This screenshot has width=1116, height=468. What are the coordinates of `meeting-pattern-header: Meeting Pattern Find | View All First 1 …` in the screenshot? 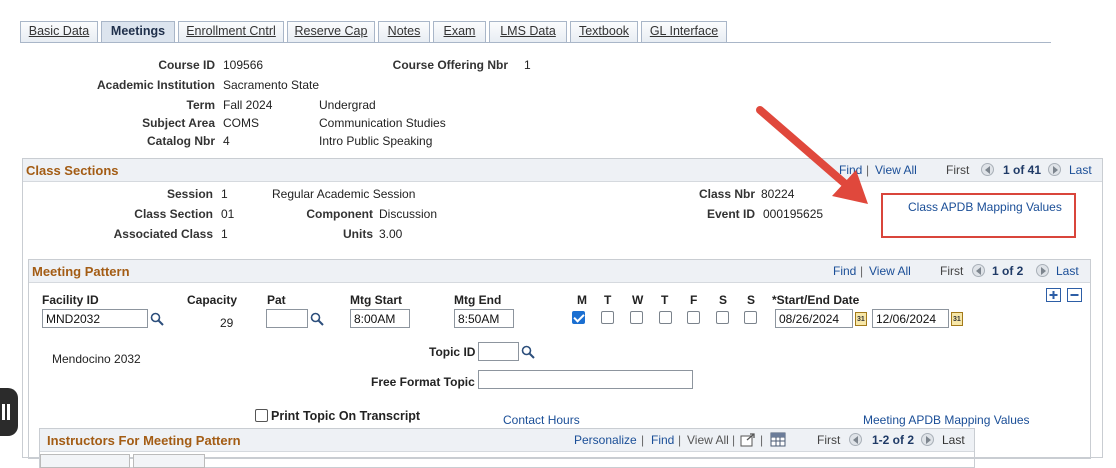 It's located at (559, 271).